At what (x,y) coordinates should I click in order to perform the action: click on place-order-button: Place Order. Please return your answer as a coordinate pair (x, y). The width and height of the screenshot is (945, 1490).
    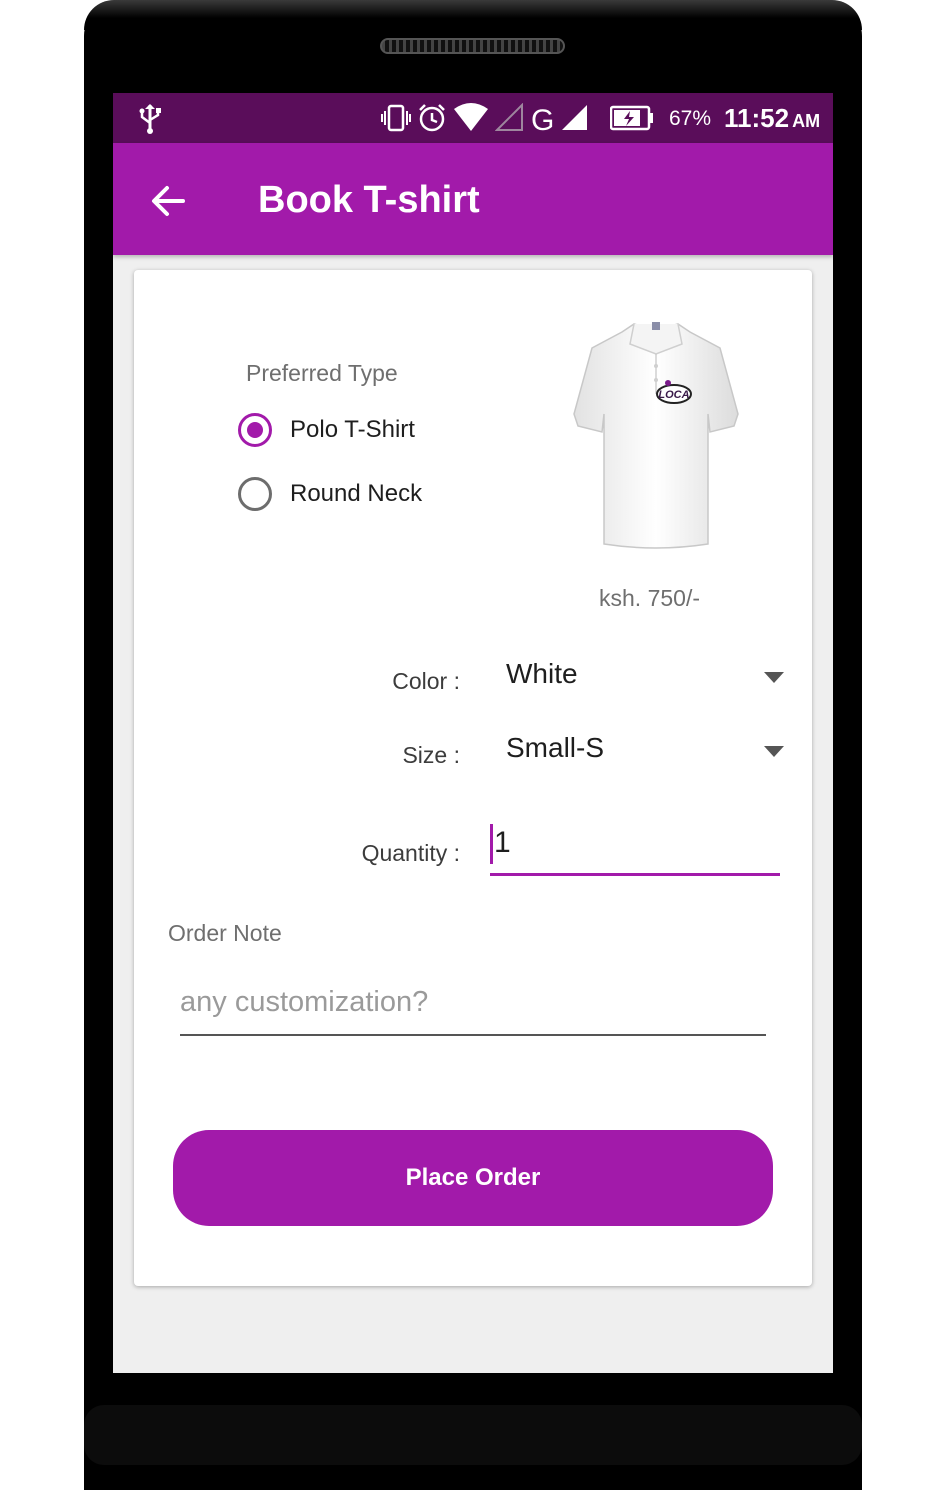
    Looking at the image, I should click on (473, 1178).